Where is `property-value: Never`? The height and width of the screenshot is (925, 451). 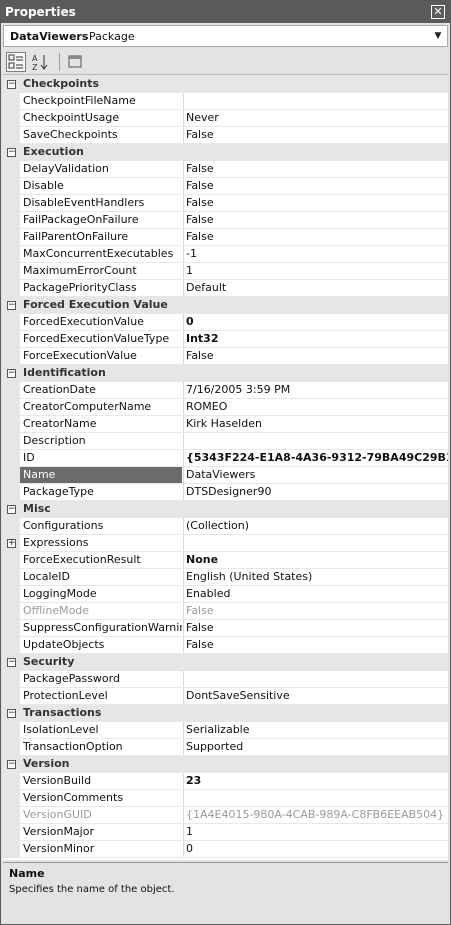 property-value: Never is located at coordinates (315, 118).